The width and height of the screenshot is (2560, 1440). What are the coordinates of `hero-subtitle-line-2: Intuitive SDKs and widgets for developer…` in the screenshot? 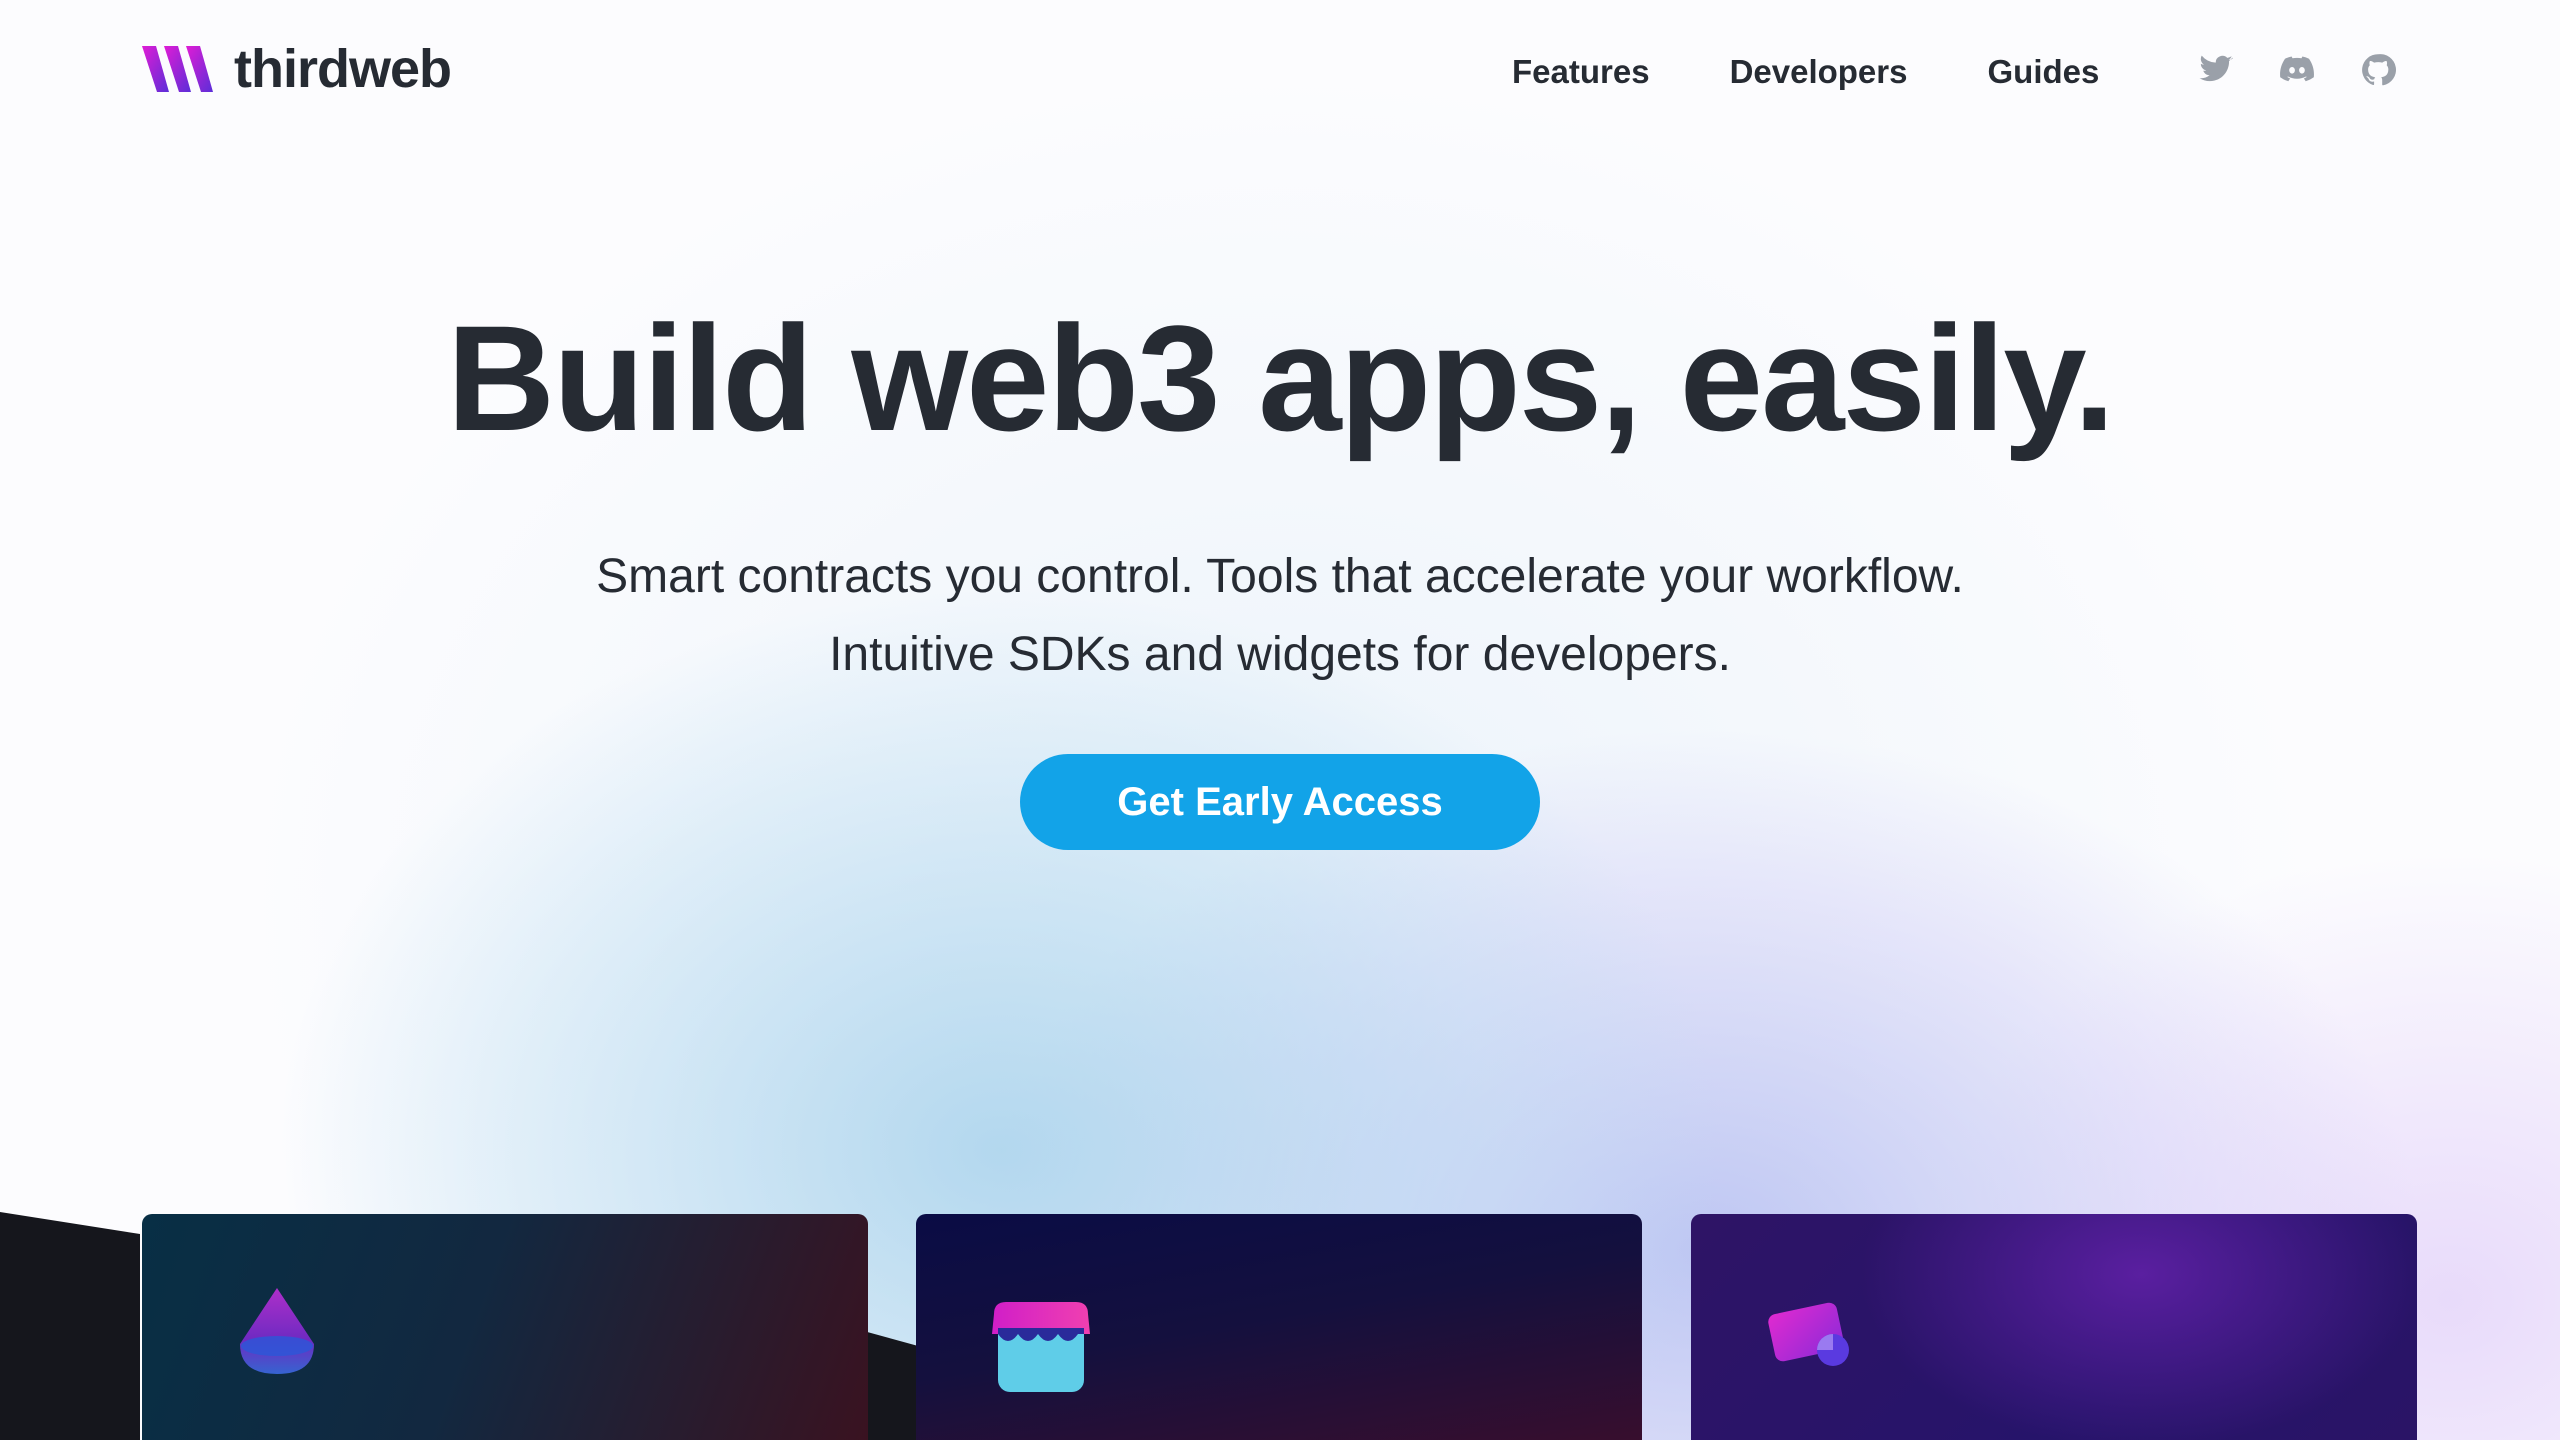 It's located at (1280, 654).